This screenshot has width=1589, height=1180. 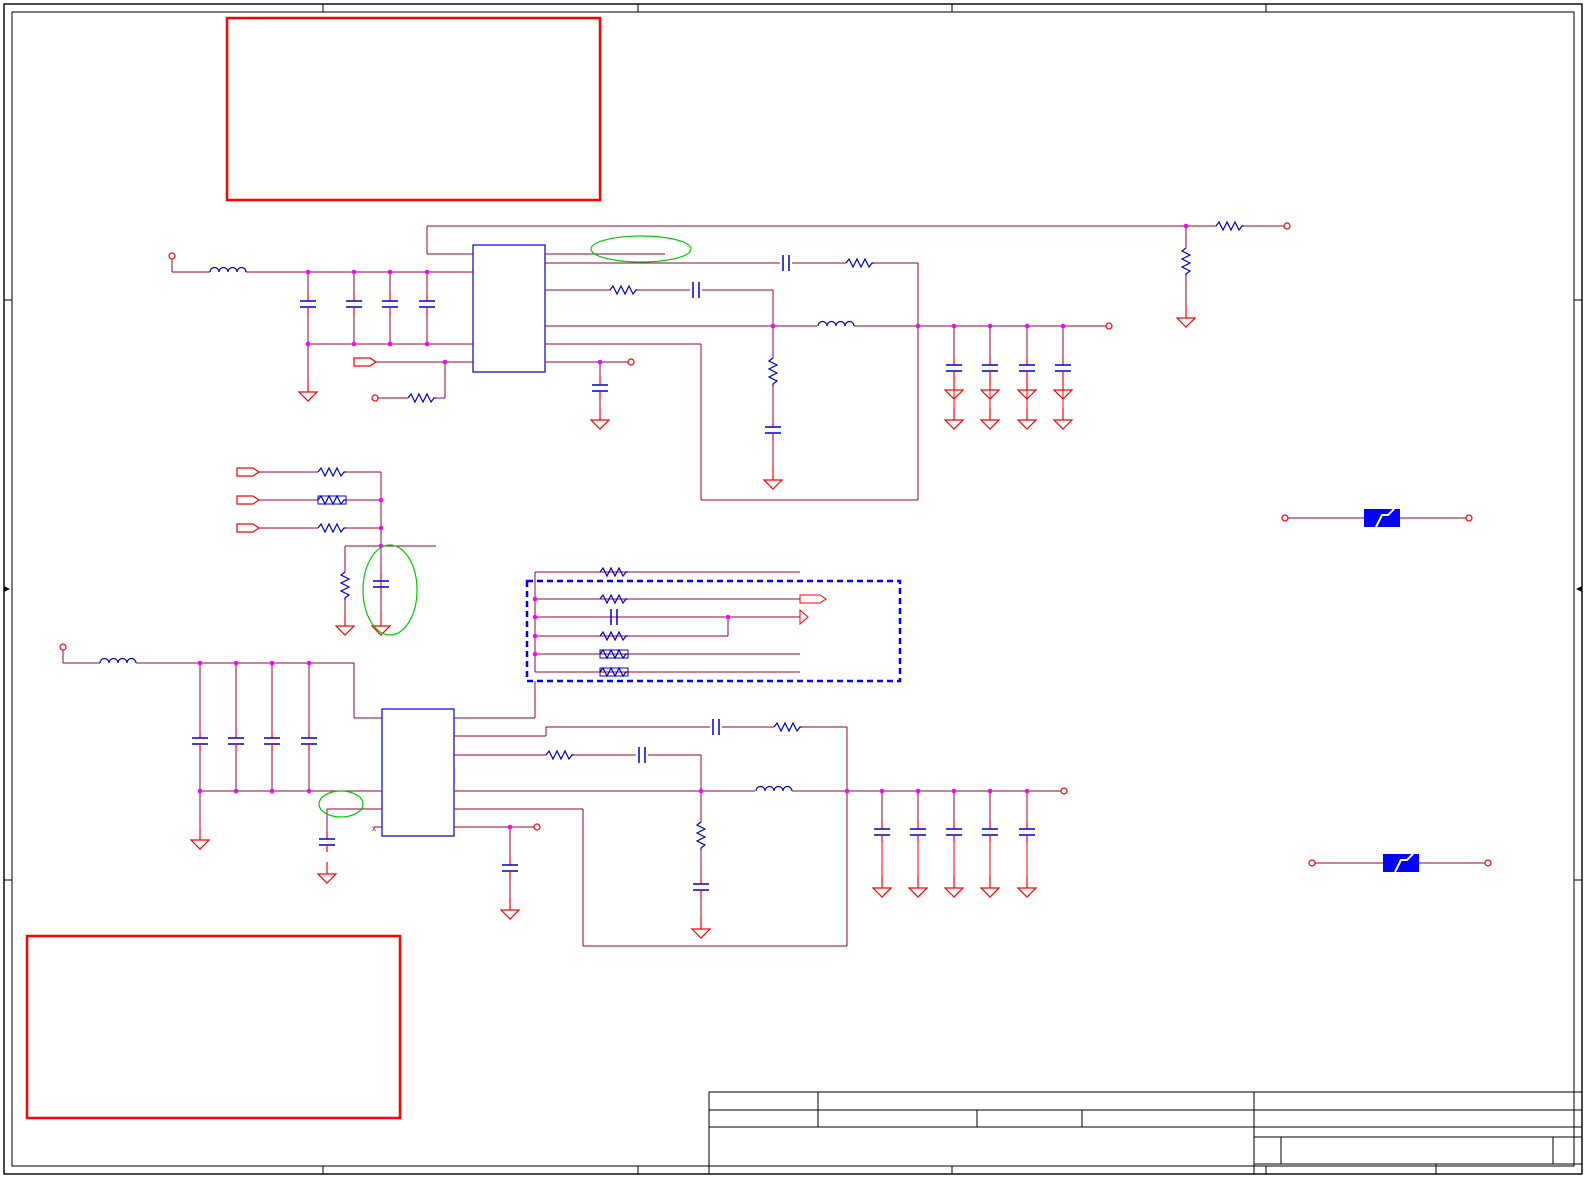 What do you see at coordinates (336, 551) in the screenshot?
I see `signal-network` at bounding box center [336, 551].